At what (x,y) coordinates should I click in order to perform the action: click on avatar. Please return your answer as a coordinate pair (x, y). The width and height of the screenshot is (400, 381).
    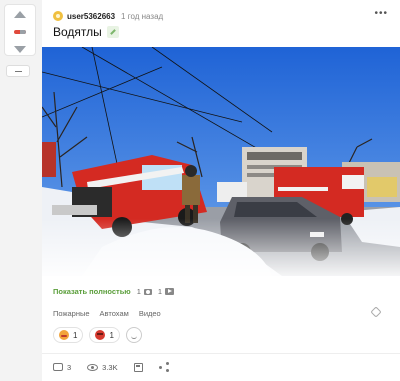
    Looking at the image, I should click on (58, 16).